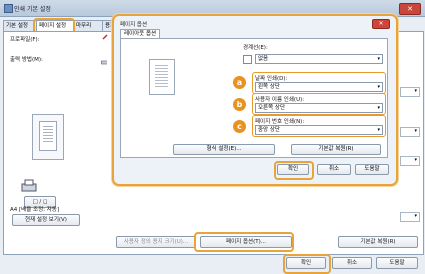 This screenshot has width=425, height=274. Describe the element at coordinates (48, 137) in the screenshot. I see `page-preview` at that location.